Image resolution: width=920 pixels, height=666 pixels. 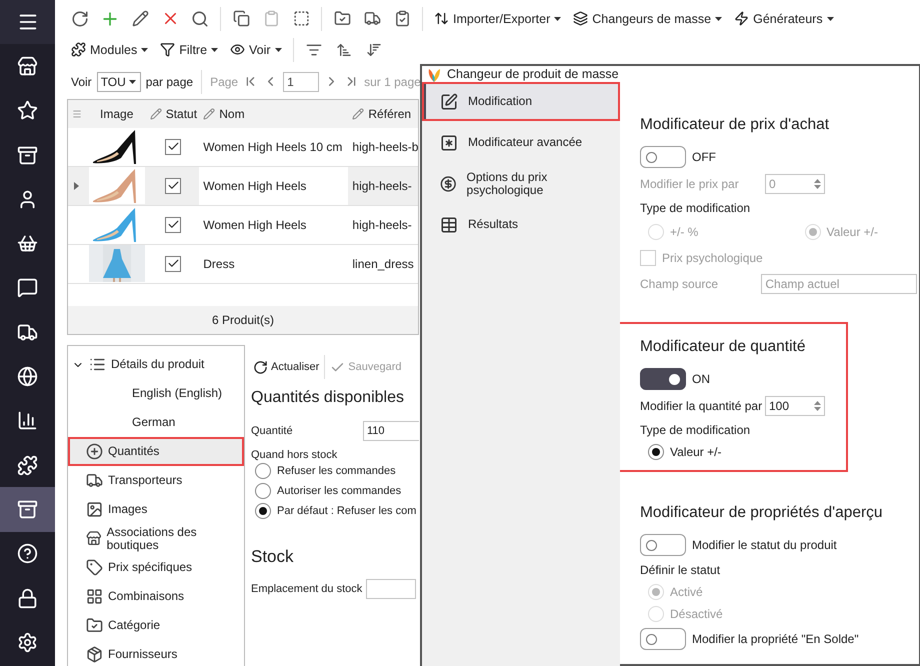 What do you see at coordinates (747, 452) in the screenshot?
I see `radio-option: Valeur +/-` at bounding box center [747, 452].